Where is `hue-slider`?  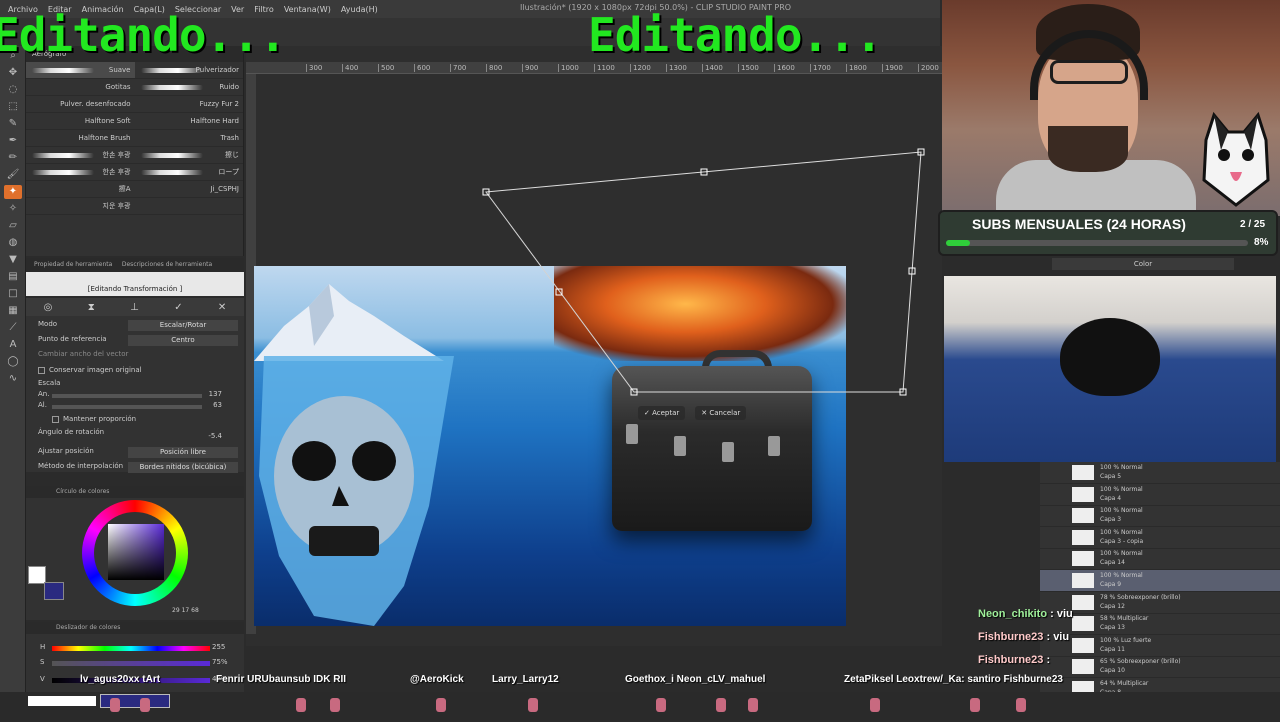
hue-slider is located at coordinates (131, 648).